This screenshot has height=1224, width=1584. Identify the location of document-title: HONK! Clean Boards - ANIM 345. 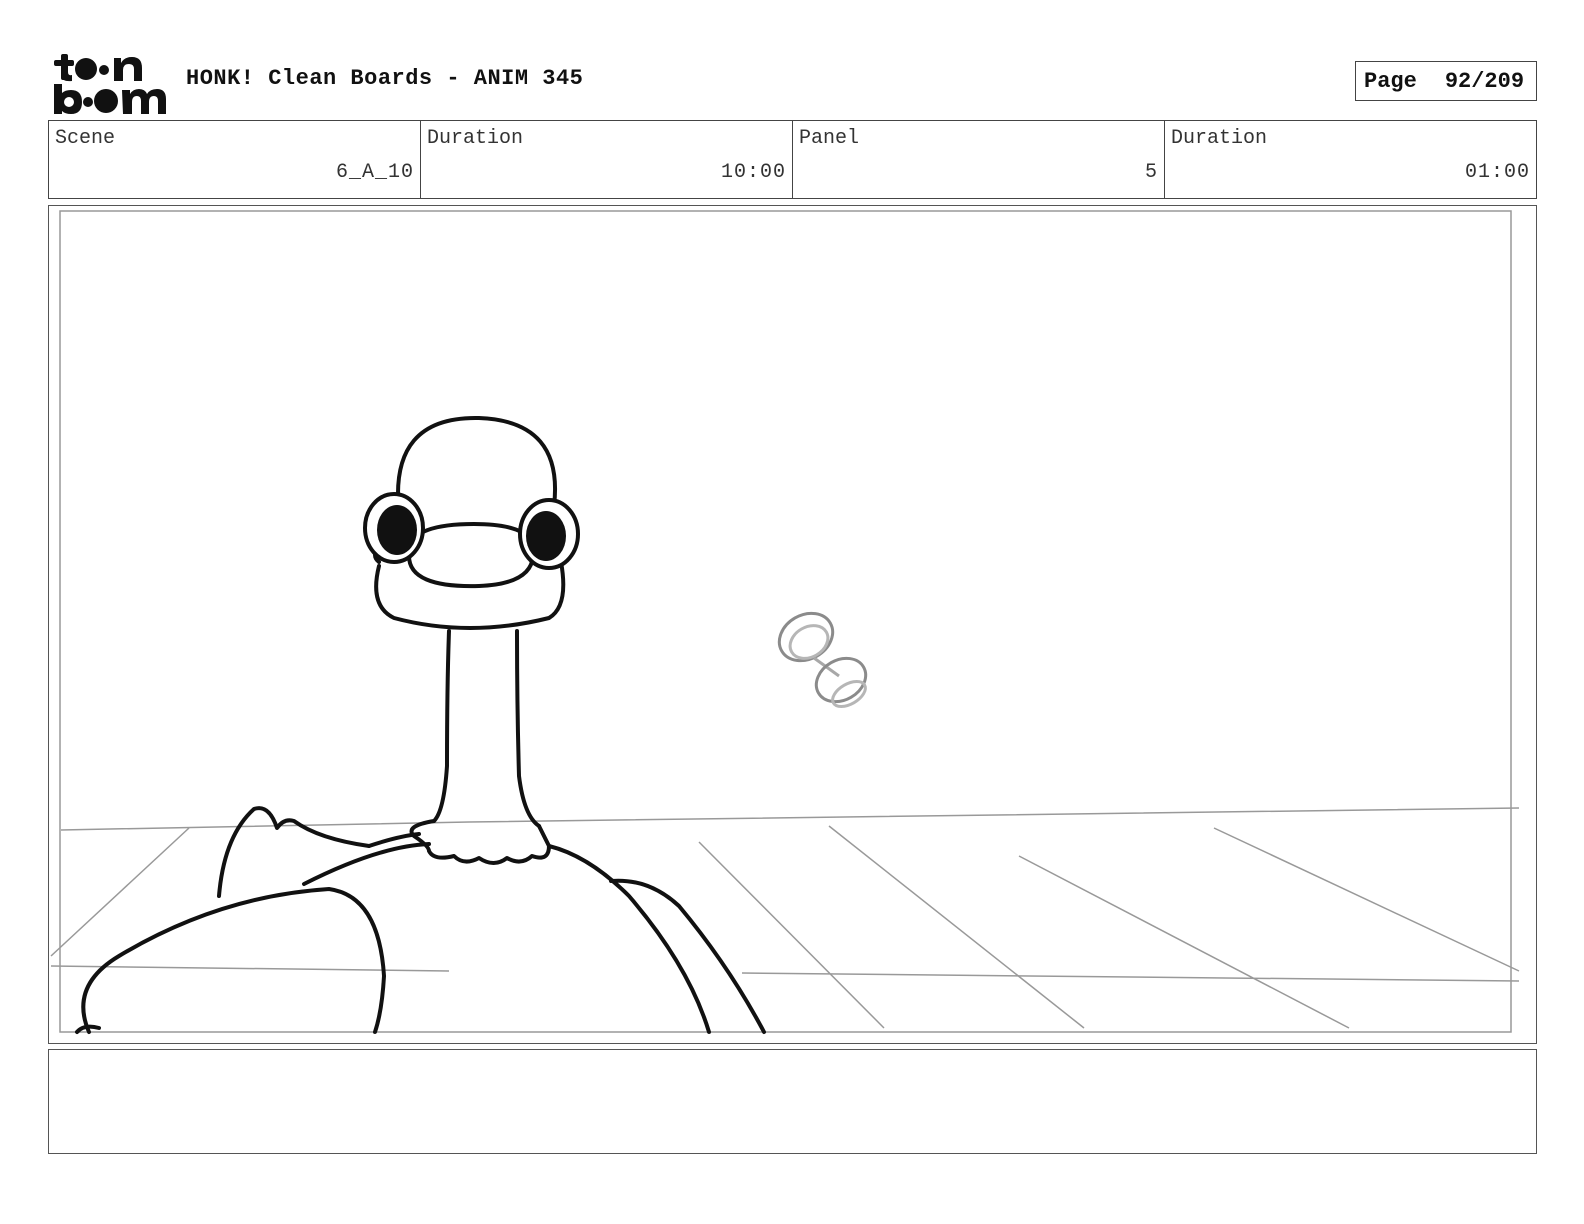
(385, 78).